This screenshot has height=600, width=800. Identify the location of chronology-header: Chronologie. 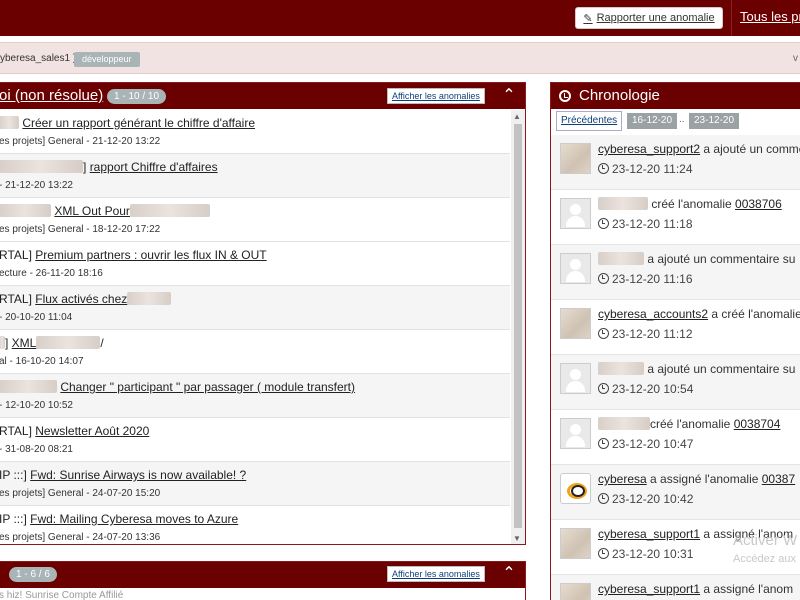
(675, 96).